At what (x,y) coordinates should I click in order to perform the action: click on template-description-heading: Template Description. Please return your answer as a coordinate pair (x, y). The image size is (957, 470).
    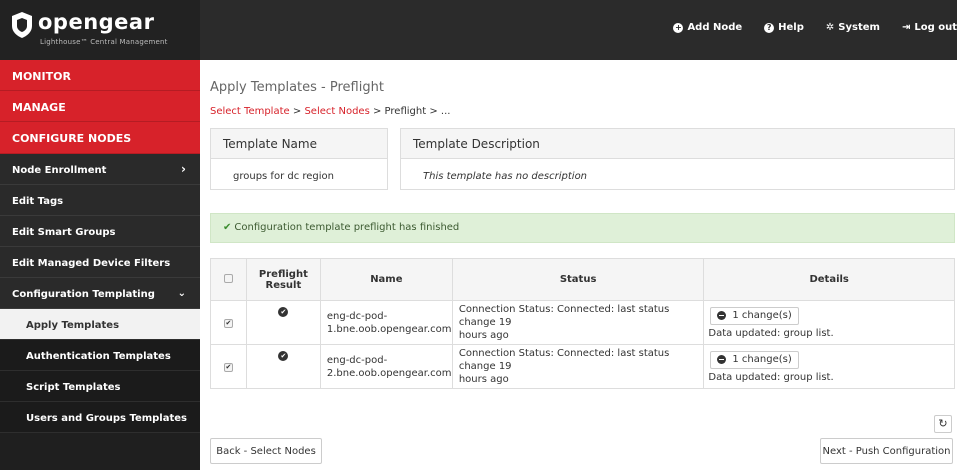
    Looking at the image, I should click on (677, 144).